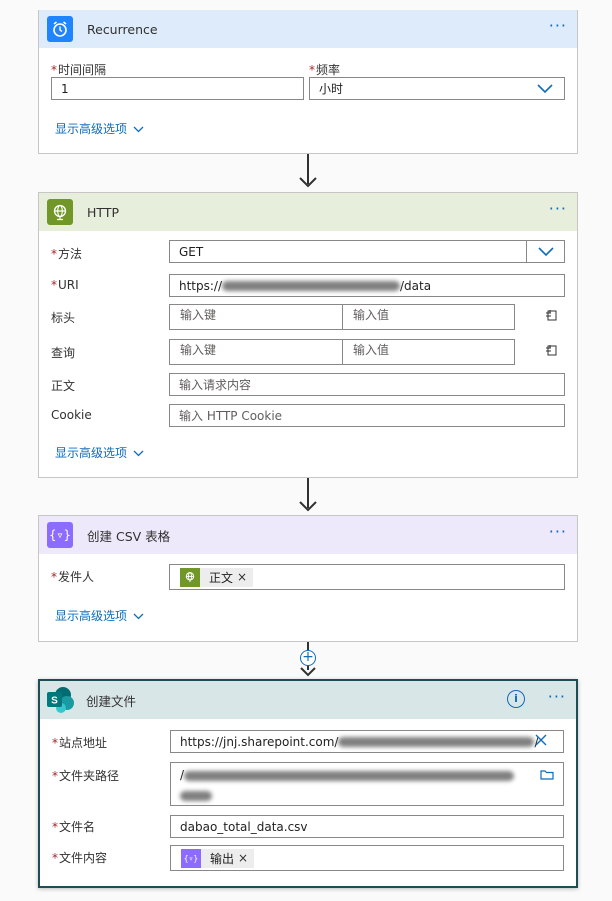 This screenshot has width=612, height=901. What do you see at coordinates (67, 254) in the screenshot?
I see `method-label: *方法` at bounding box center [67, 254].